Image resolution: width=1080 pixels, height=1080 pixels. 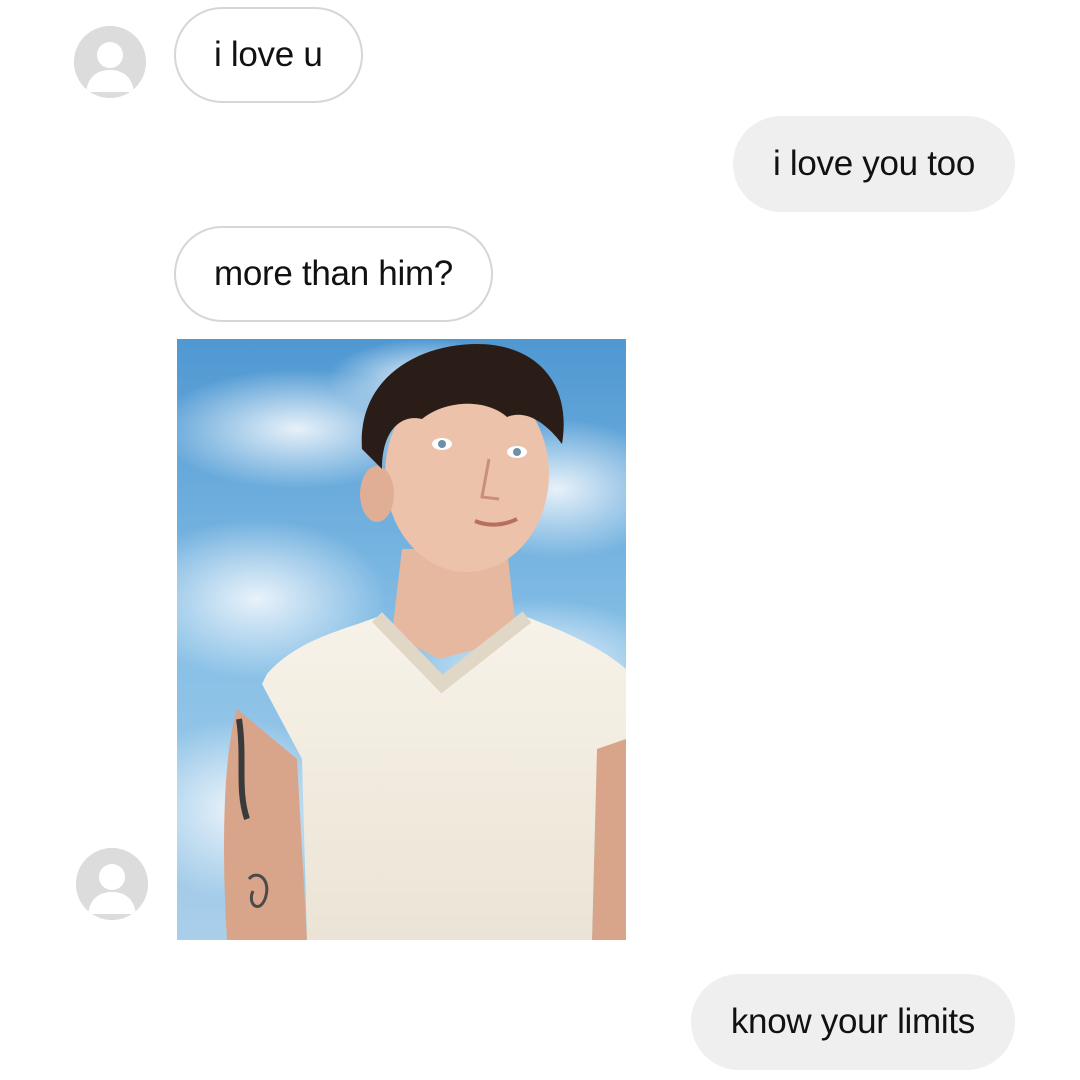 I want to click on message-text: i love u, so click(x=268, y=54).